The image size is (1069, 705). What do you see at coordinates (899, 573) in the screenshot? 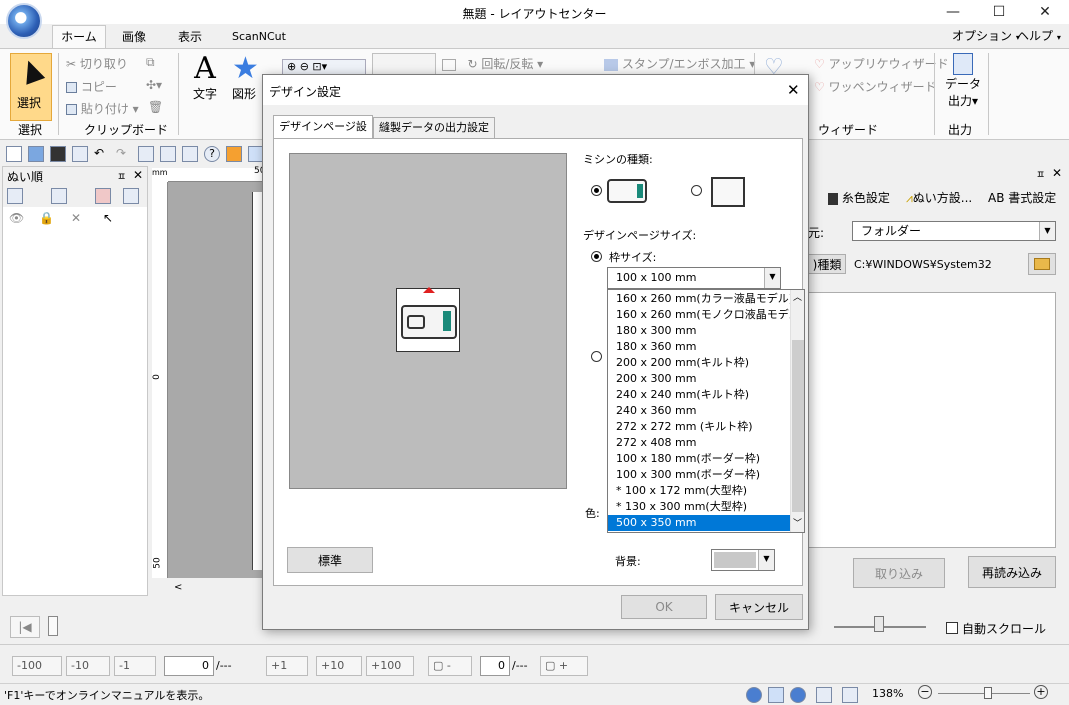
I see `import-button: 取り込み` at bounding box center [899, 573].